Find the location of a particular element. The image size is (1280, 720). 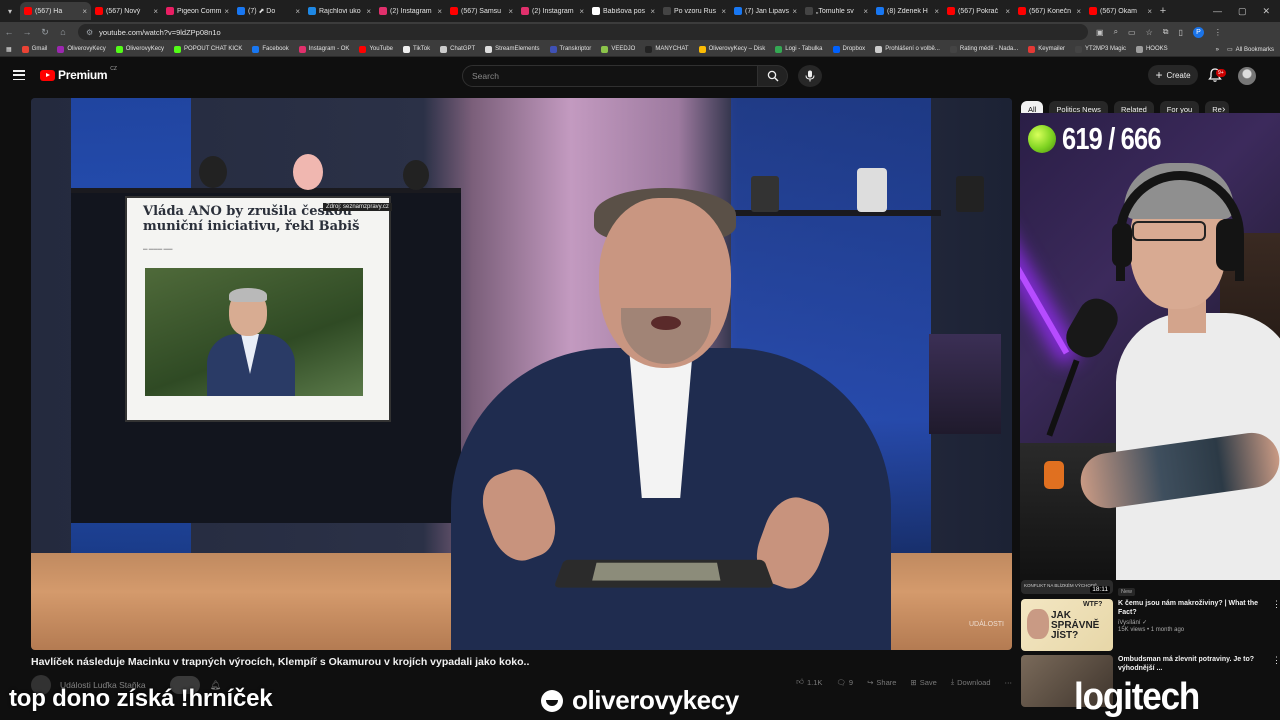

bookmark-item: Dropbox is located at coordinates (848, 49).